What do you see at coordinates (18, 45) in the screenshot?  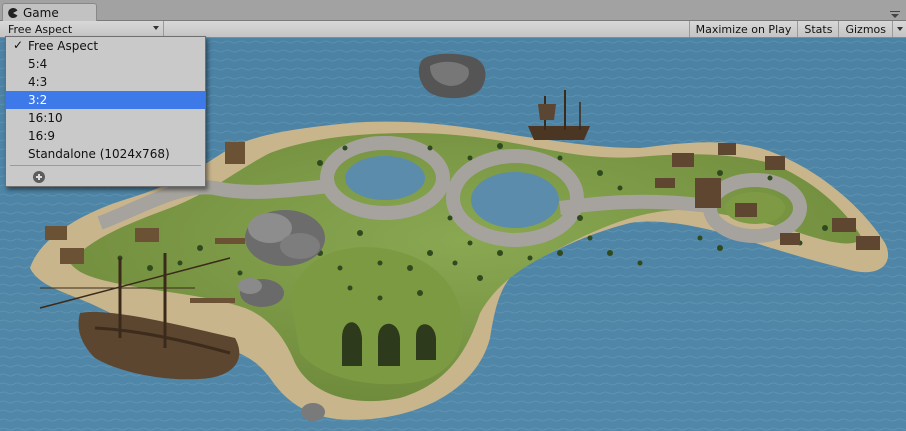 I see `checkmark-icon: ✓` at bounding box center [18, 45].